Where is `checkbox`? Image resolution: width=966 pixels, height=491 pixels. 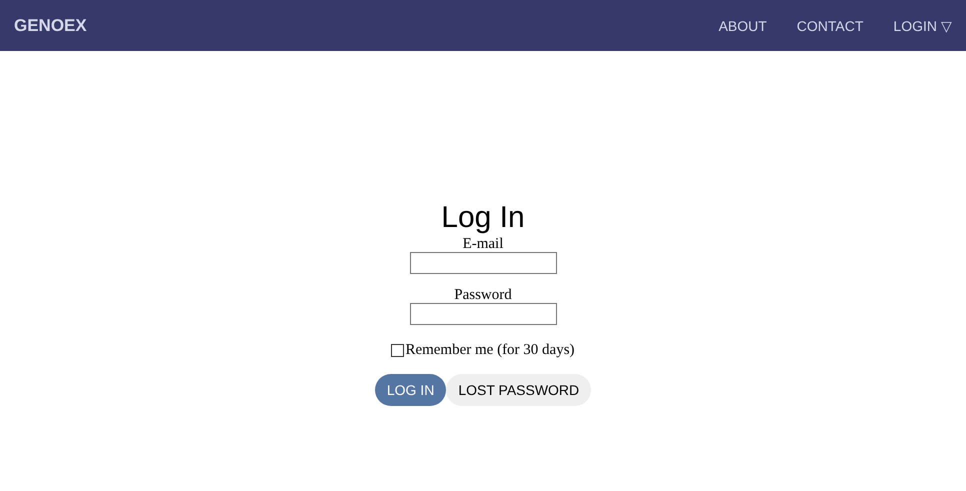
checkbox is located at coordinates (397, 350).